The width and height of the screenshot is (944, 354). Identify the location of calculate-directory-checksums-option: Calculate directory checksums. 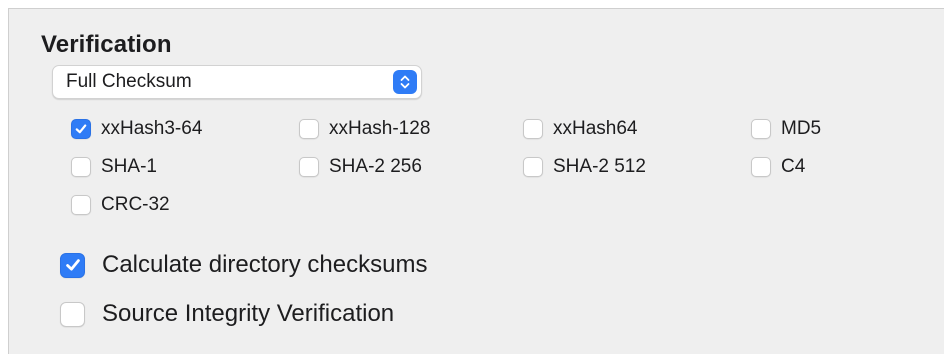
(243, 265).